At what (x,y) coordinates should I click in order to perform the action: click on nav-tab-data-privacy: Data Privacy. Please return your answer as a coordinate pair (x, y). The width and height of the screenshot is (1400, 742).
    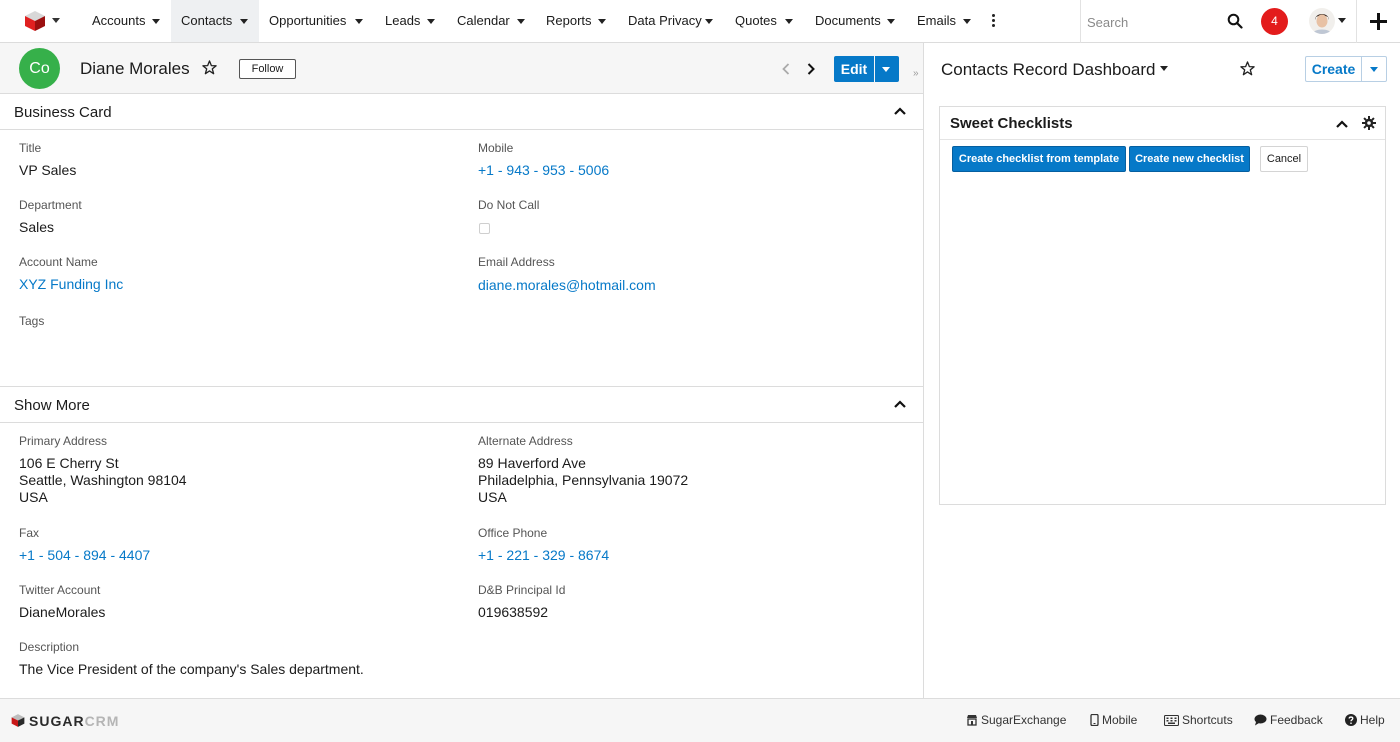
    Looking at the image, I should click on (671, 21).